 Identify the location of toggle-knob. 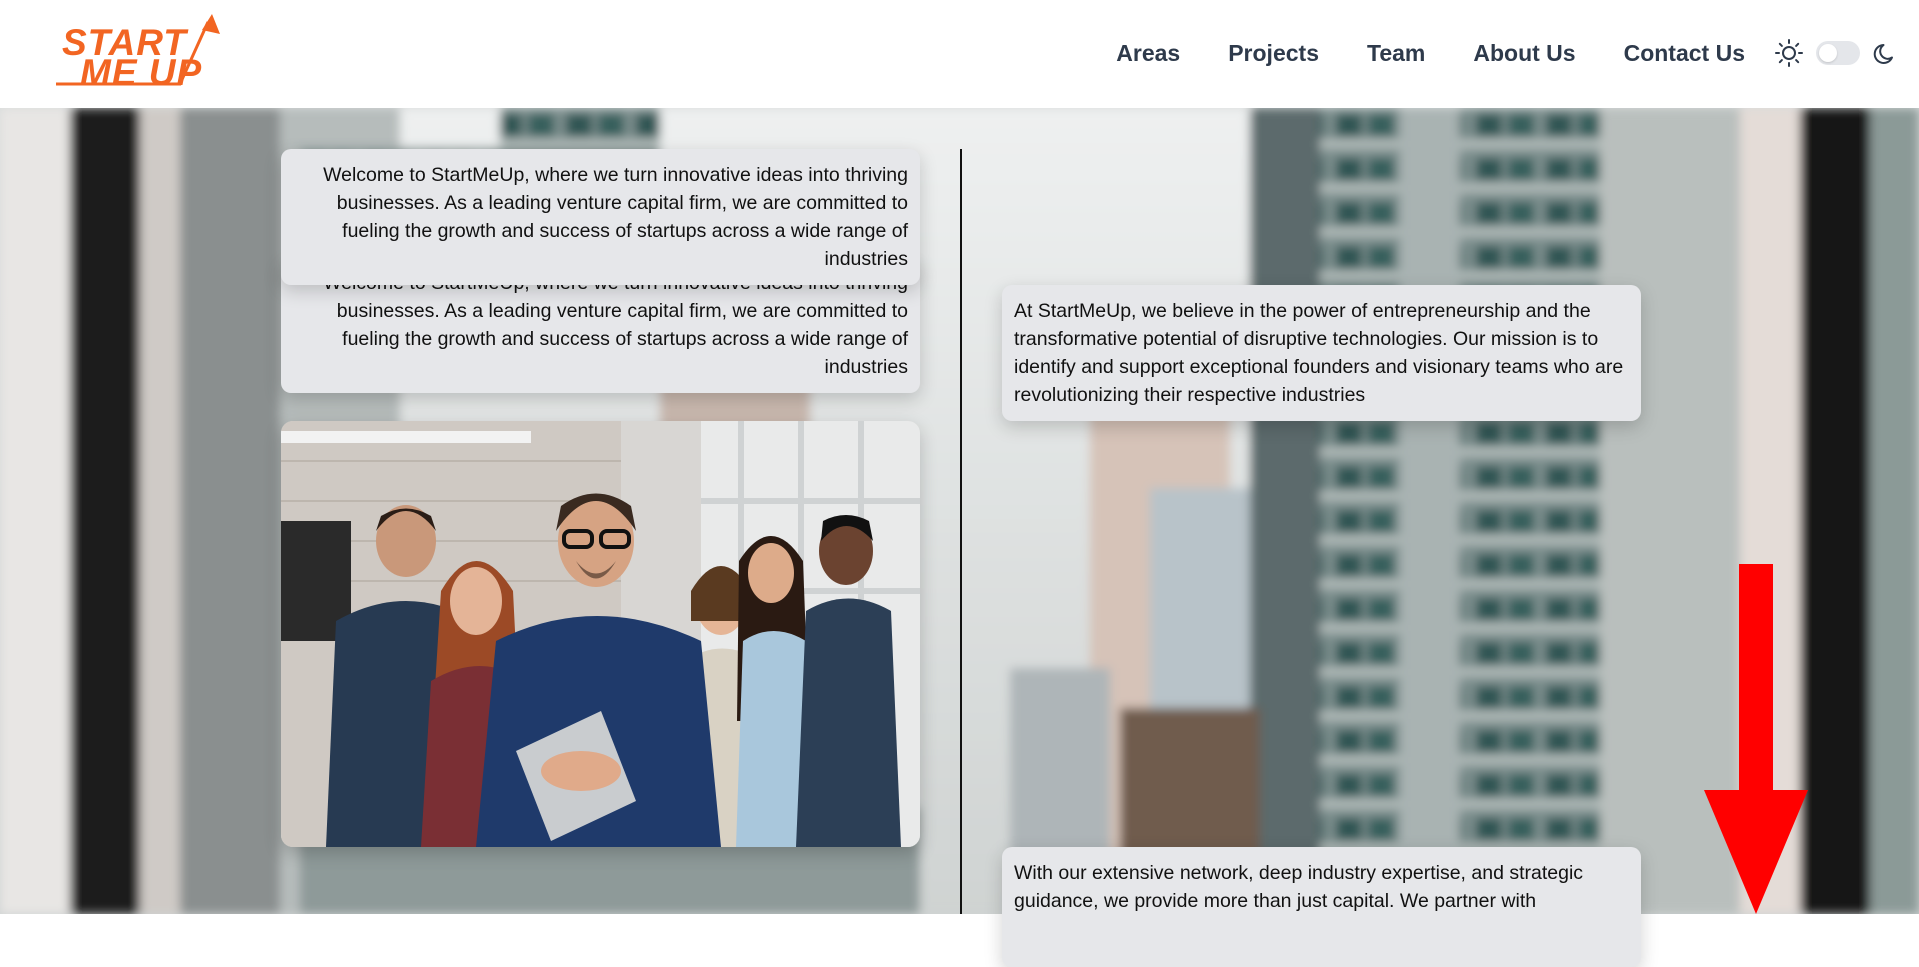
(1828, 53).